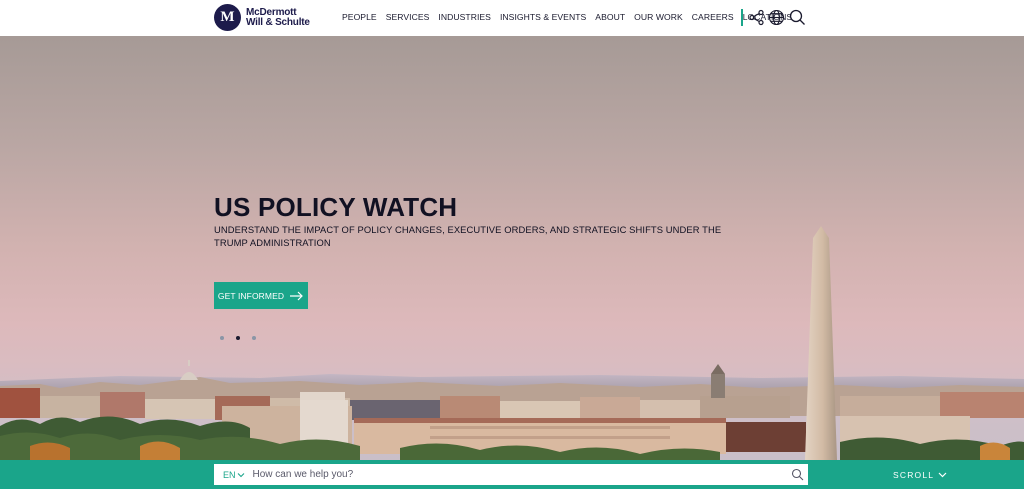 The width and height of the screenshot is (1024, 489). Describe the element at coordinates (227, 17) in the screenshot. I see `logo-monogram: M` at that location.